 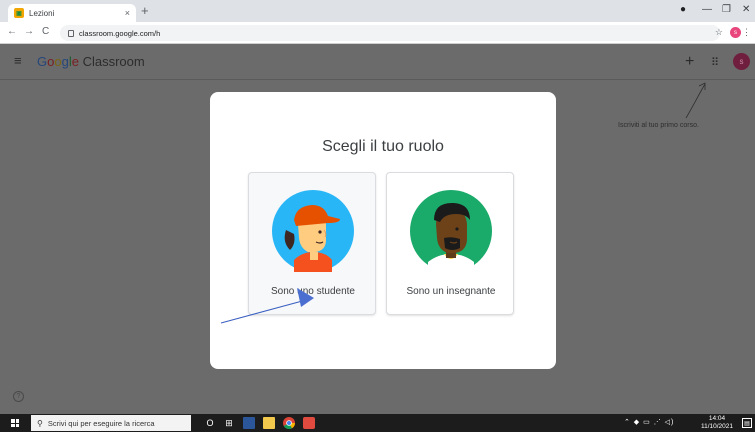 I want to click on teacher-role-card: Sono un insegnante, so click(x=450, y=243).